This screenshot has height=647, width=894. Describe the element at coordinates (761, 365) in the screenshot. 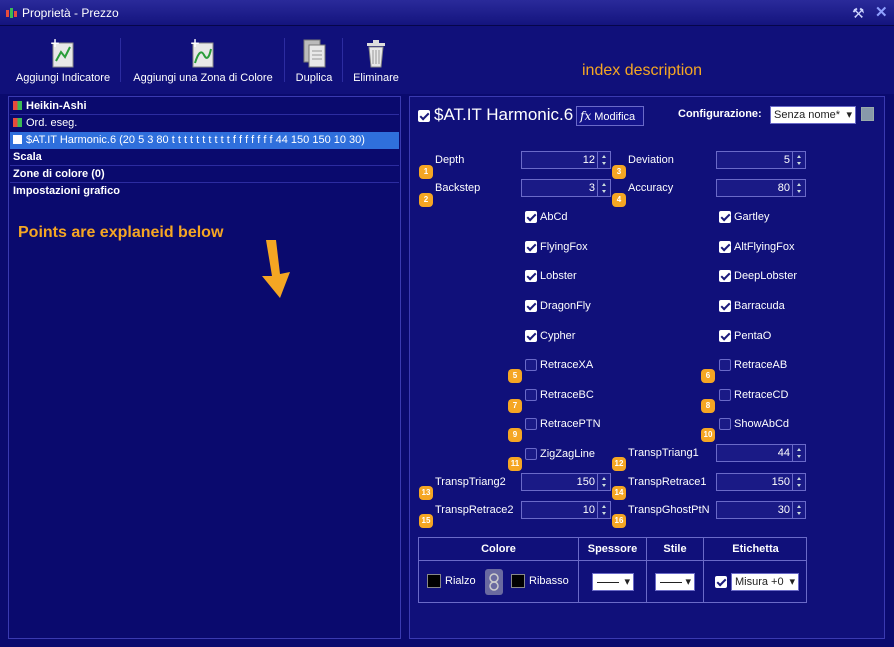

I see `retraceab-label: RetraceAB` at that location.